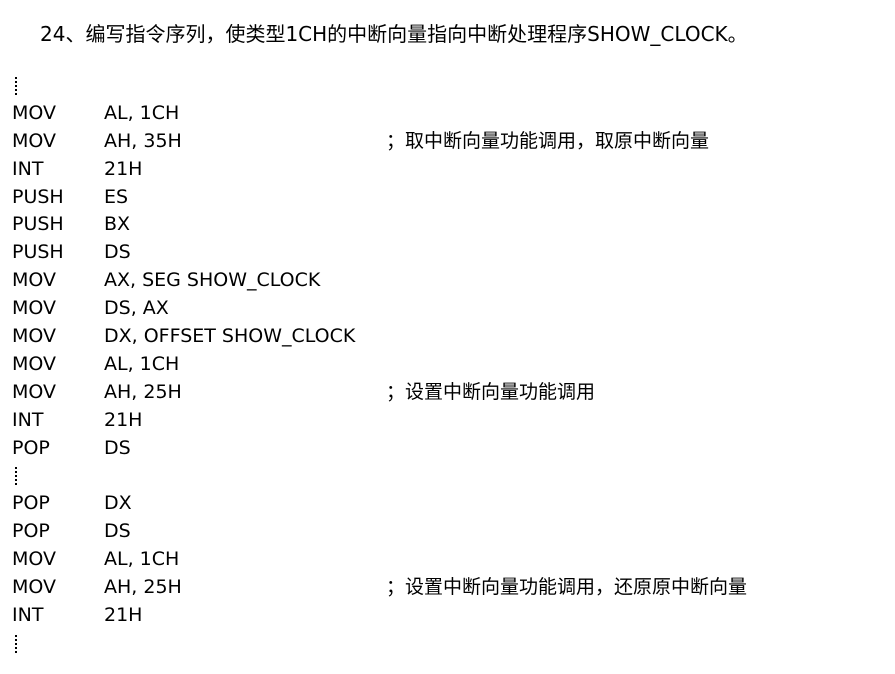 The height and width of the screenshot is (674, 895). What do you see at coordinates (394, 34) in the screenshot?
I see `question-title: 24、编写指令序列，使类型1CH的中断向量指向中断处理程序SHOW_CLOCK。` at bounding box center [394, 34].